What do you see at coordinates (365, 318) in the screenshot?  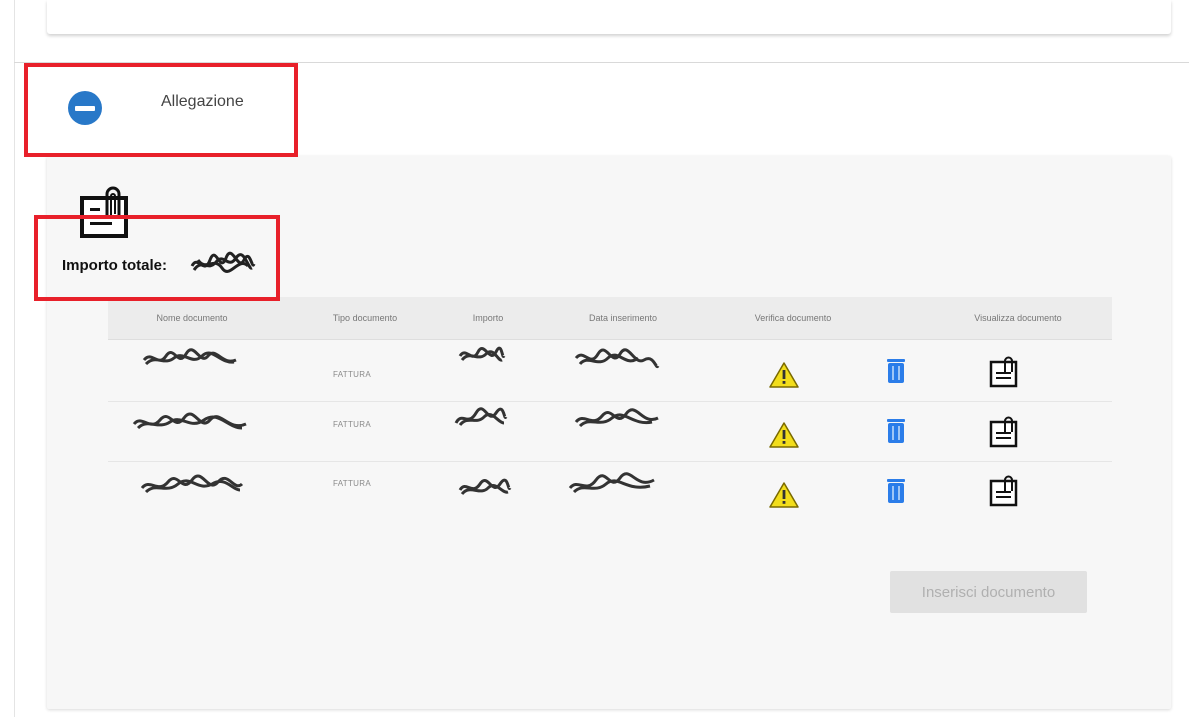 I see `column-header-type: Tipo documento` at bounding box center [365, 318].